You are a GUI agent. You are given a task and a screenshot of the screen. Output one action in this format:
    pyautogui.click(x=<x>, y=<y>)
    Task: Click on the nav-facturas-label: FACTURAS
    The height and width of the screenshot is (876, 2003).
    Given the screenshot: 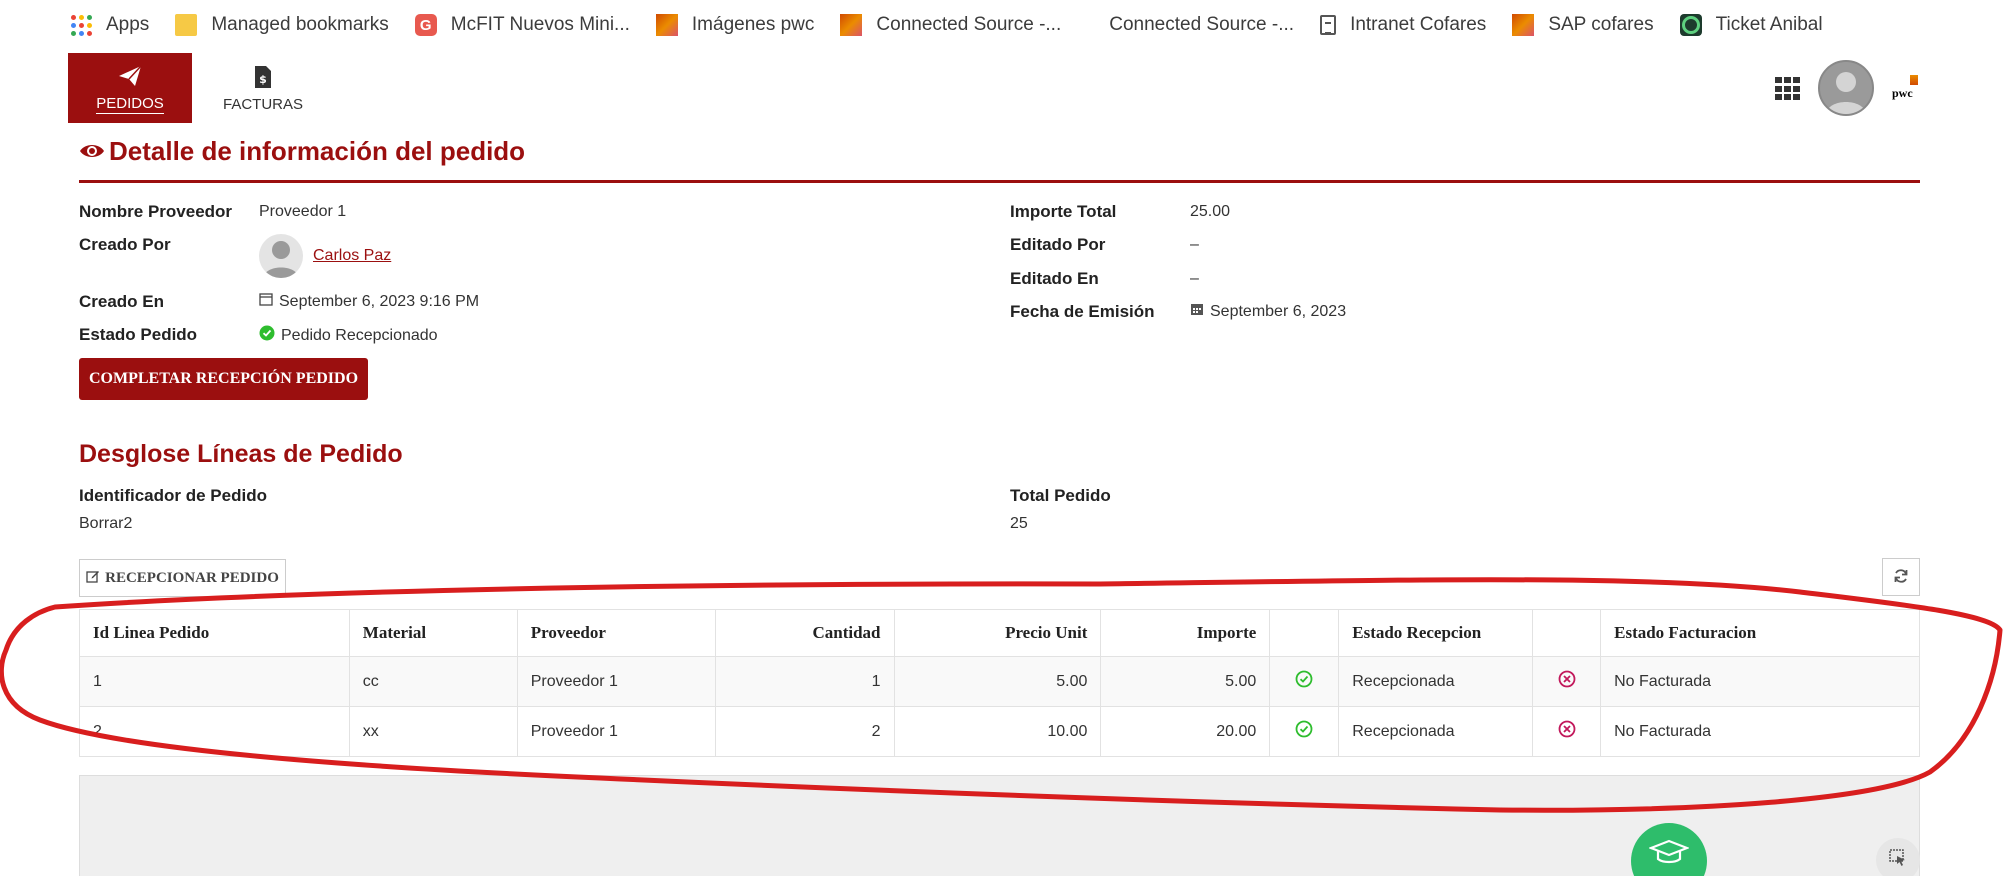 What is the action you would take?
    pyautogui.click(x=262, y=104)
    